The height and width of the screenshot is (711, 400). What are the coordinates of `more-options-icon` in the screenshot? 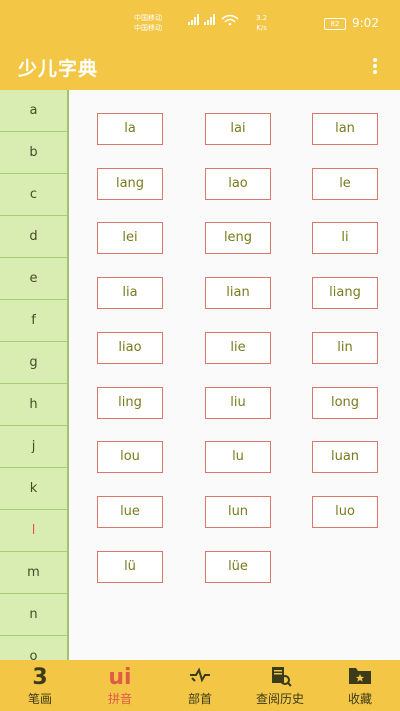 It's located at (375, 67).